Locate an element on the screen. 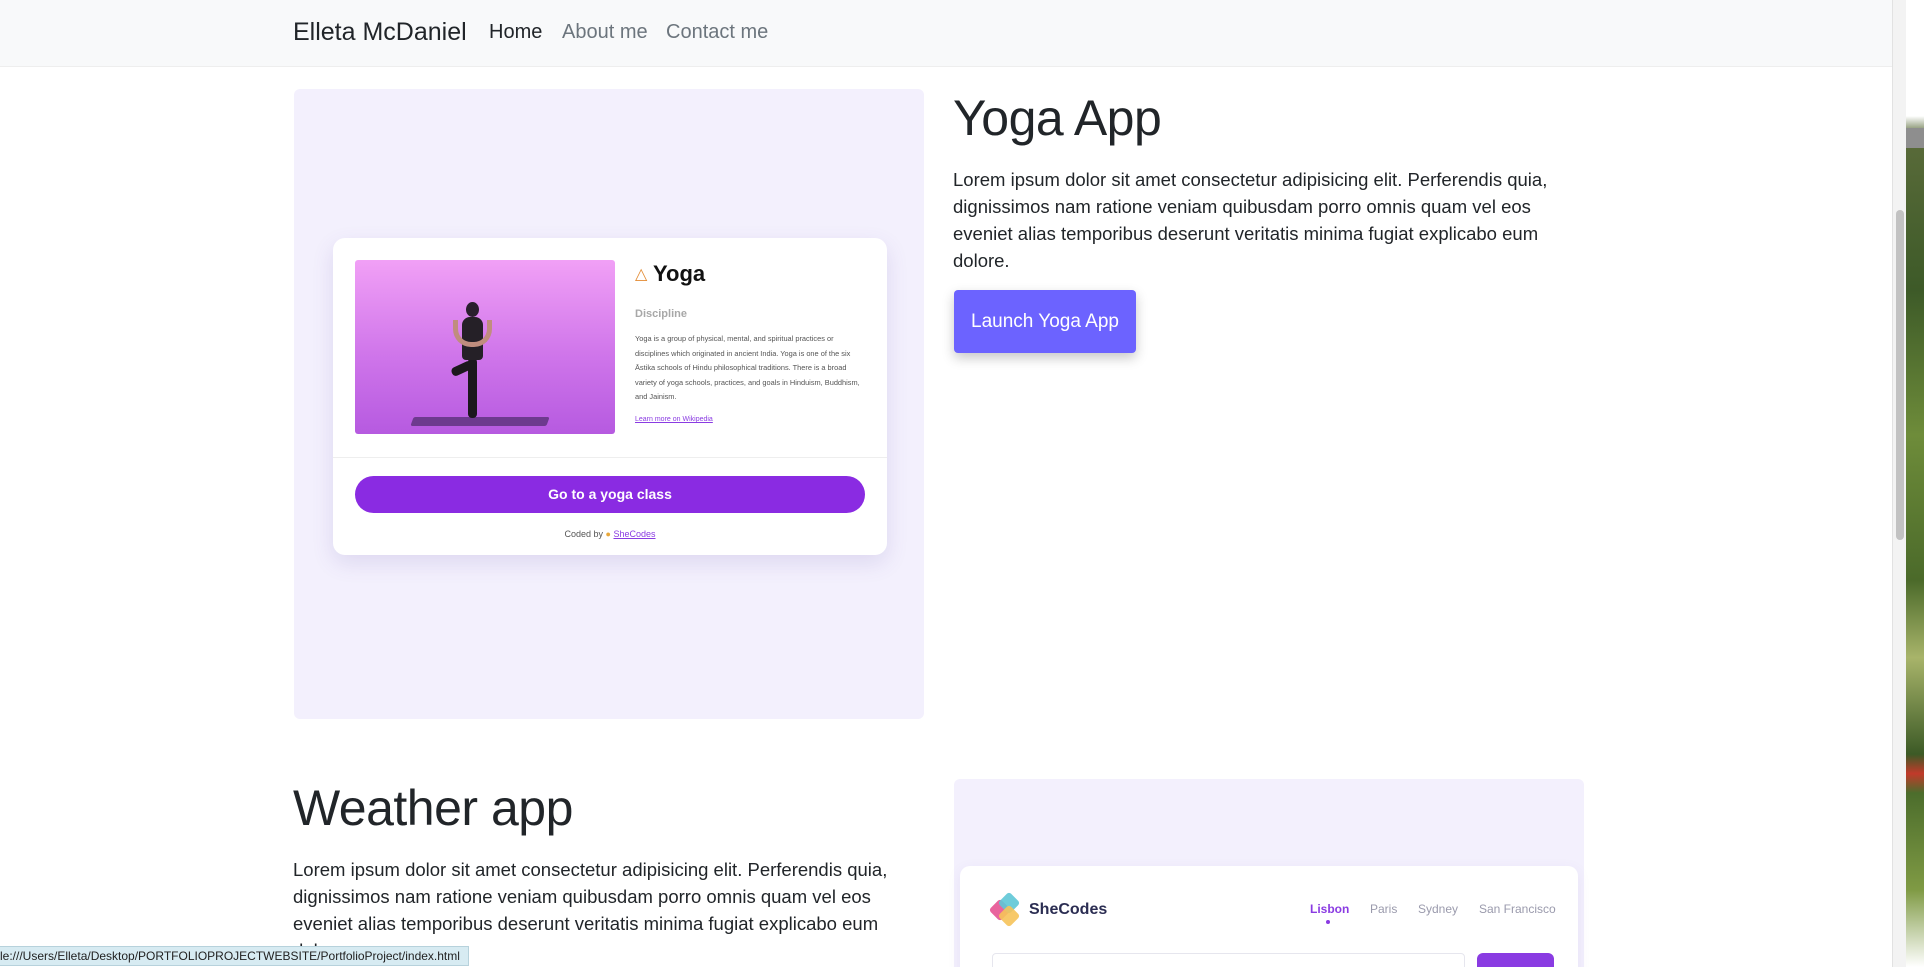 The height and width of the screenshot is (967, 1924). shecodes-logo-text: SheCodes is located at coordinates (1068, 909).